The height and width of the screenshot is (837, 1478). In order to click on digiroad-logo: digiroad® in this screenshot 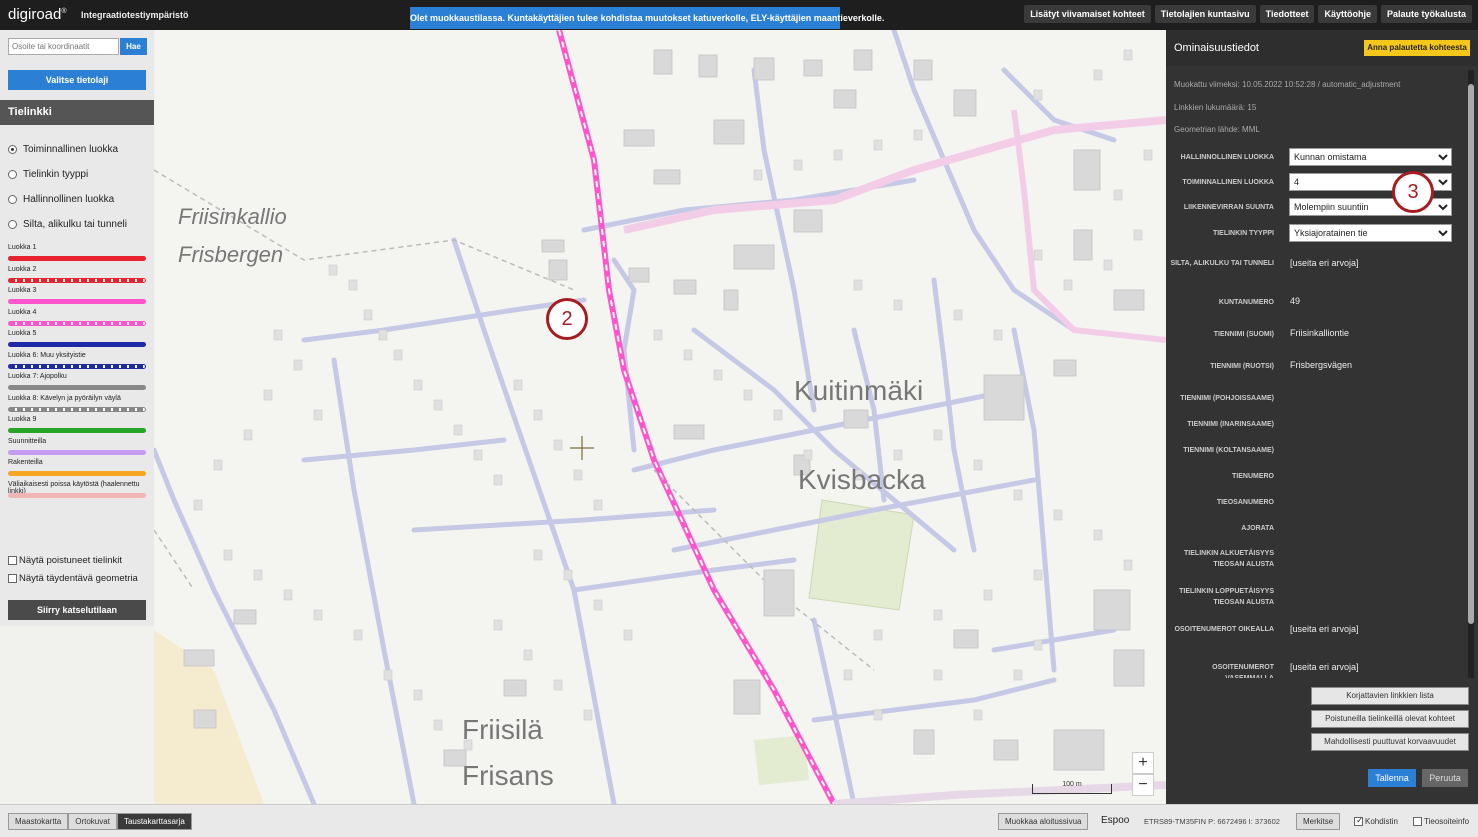, I will do `click(37, 14)`.